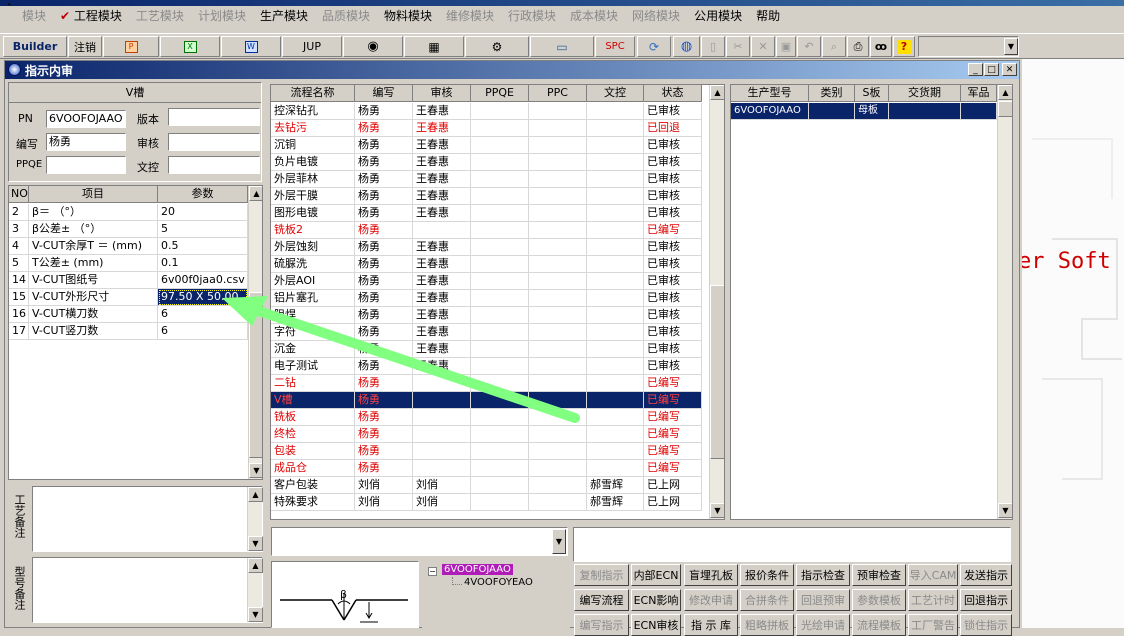  Describe the element at coordinates (673, 93) in the screenshot. I see `flow-header-6: 状态` at that location.